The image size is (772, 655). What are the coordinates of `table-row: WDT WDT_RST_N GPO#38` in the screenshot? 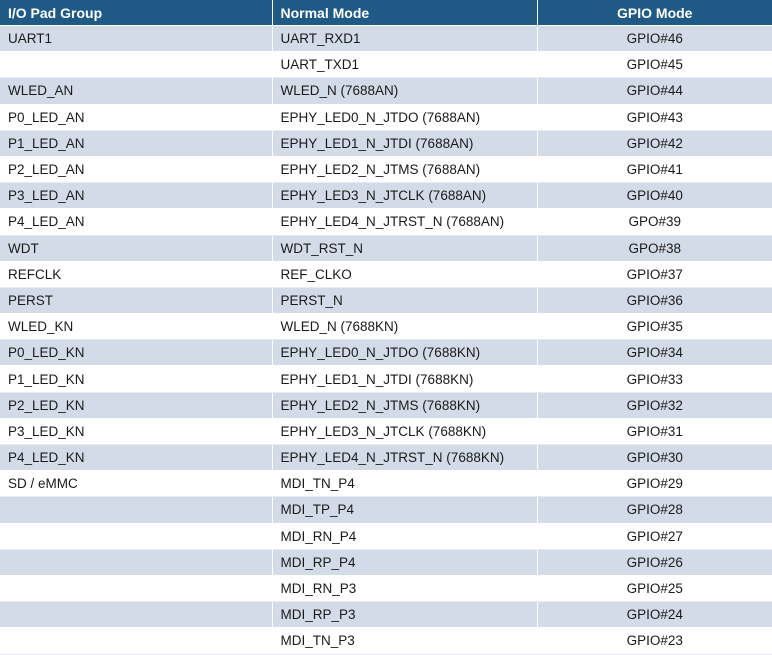 It's located at (386, 248).